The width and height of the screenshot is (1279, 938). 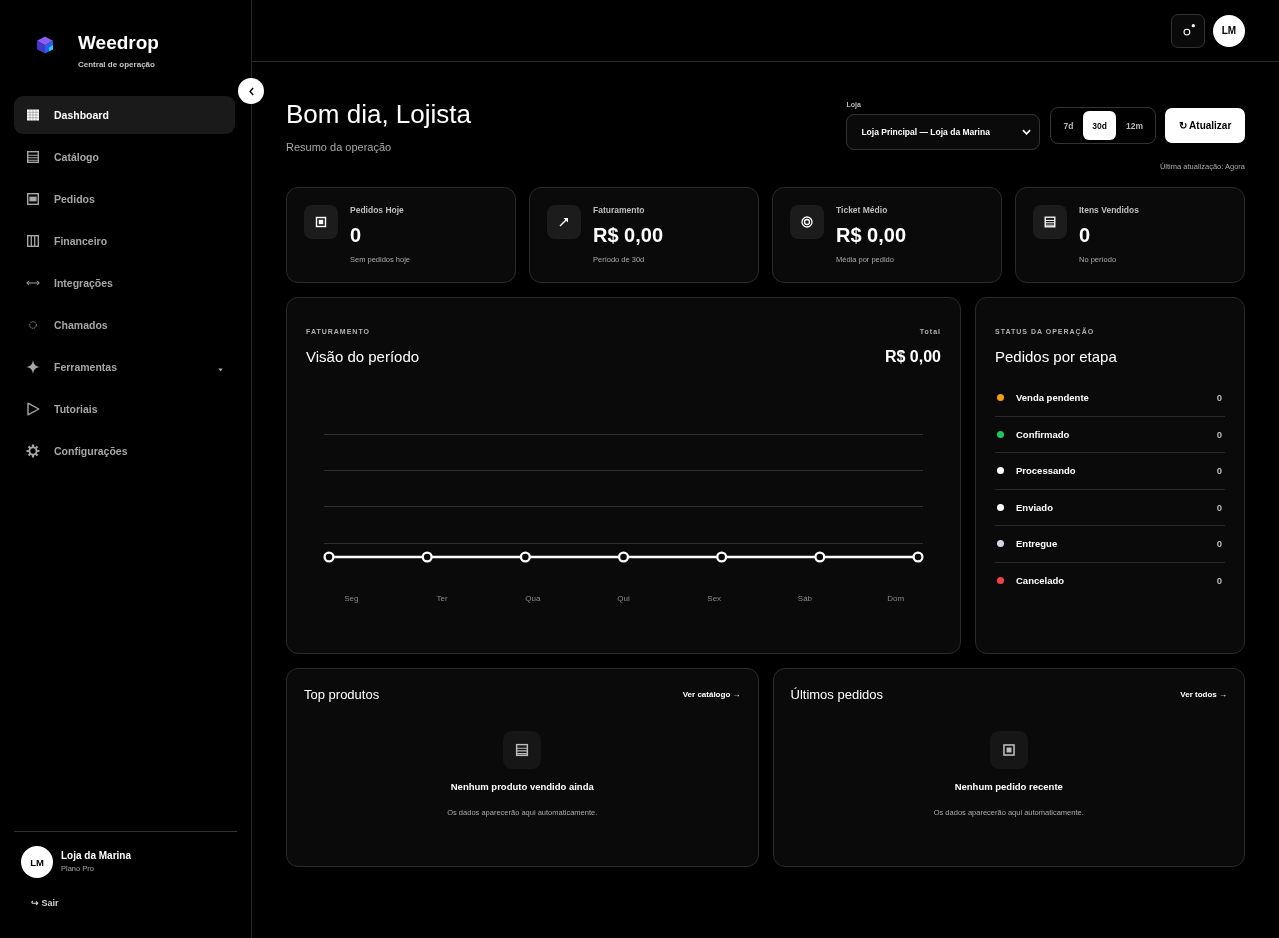 I want to click on brand-tagline: Central de operação, so click(x=116, y=65).